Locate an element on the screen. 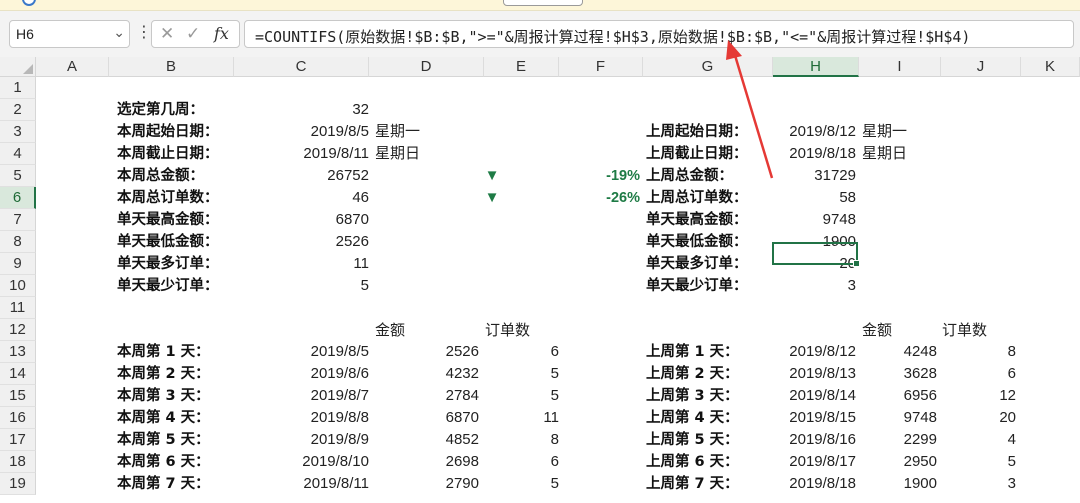 This screenshot has width=1080, height=503. current-start-weekday: 星期一 is located at coordinates (415, 132).